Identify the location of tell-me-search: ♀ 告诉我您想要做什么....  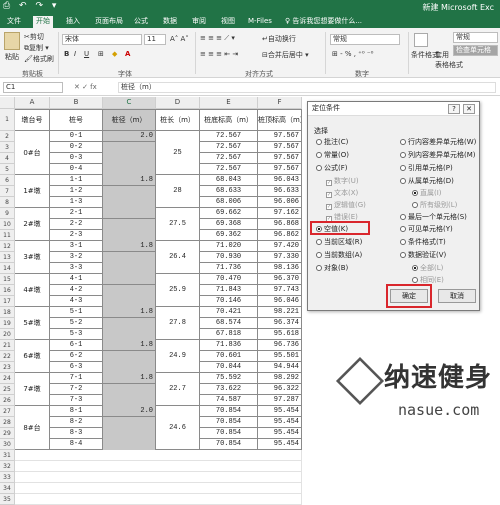
(323, 22).